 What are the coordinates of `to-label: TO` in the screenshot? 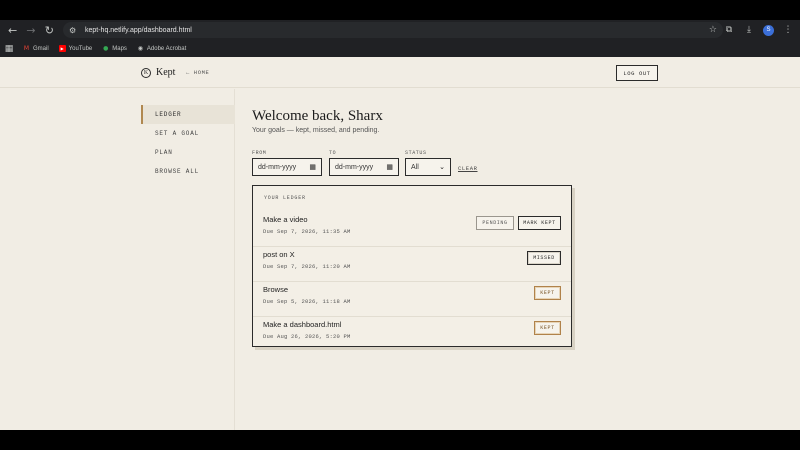 It's located at (333, 153).